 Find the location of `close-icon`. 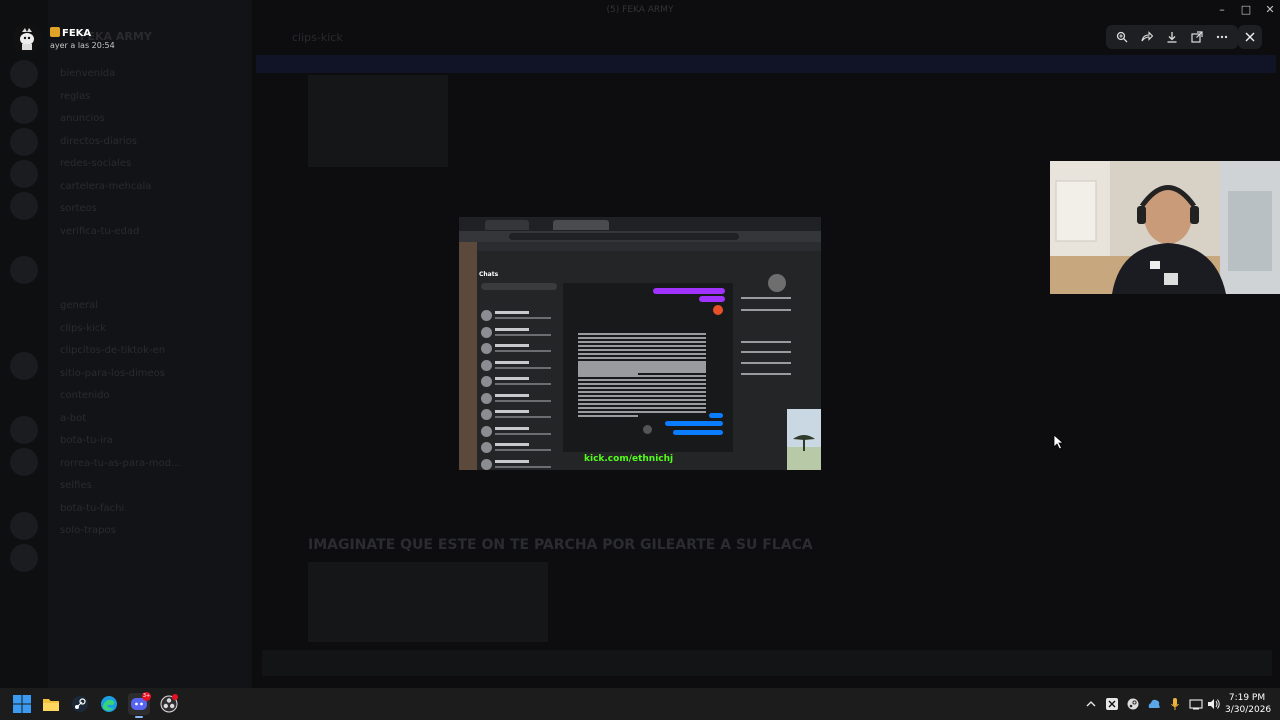

close-icon is located at coordinates (1250, 37).